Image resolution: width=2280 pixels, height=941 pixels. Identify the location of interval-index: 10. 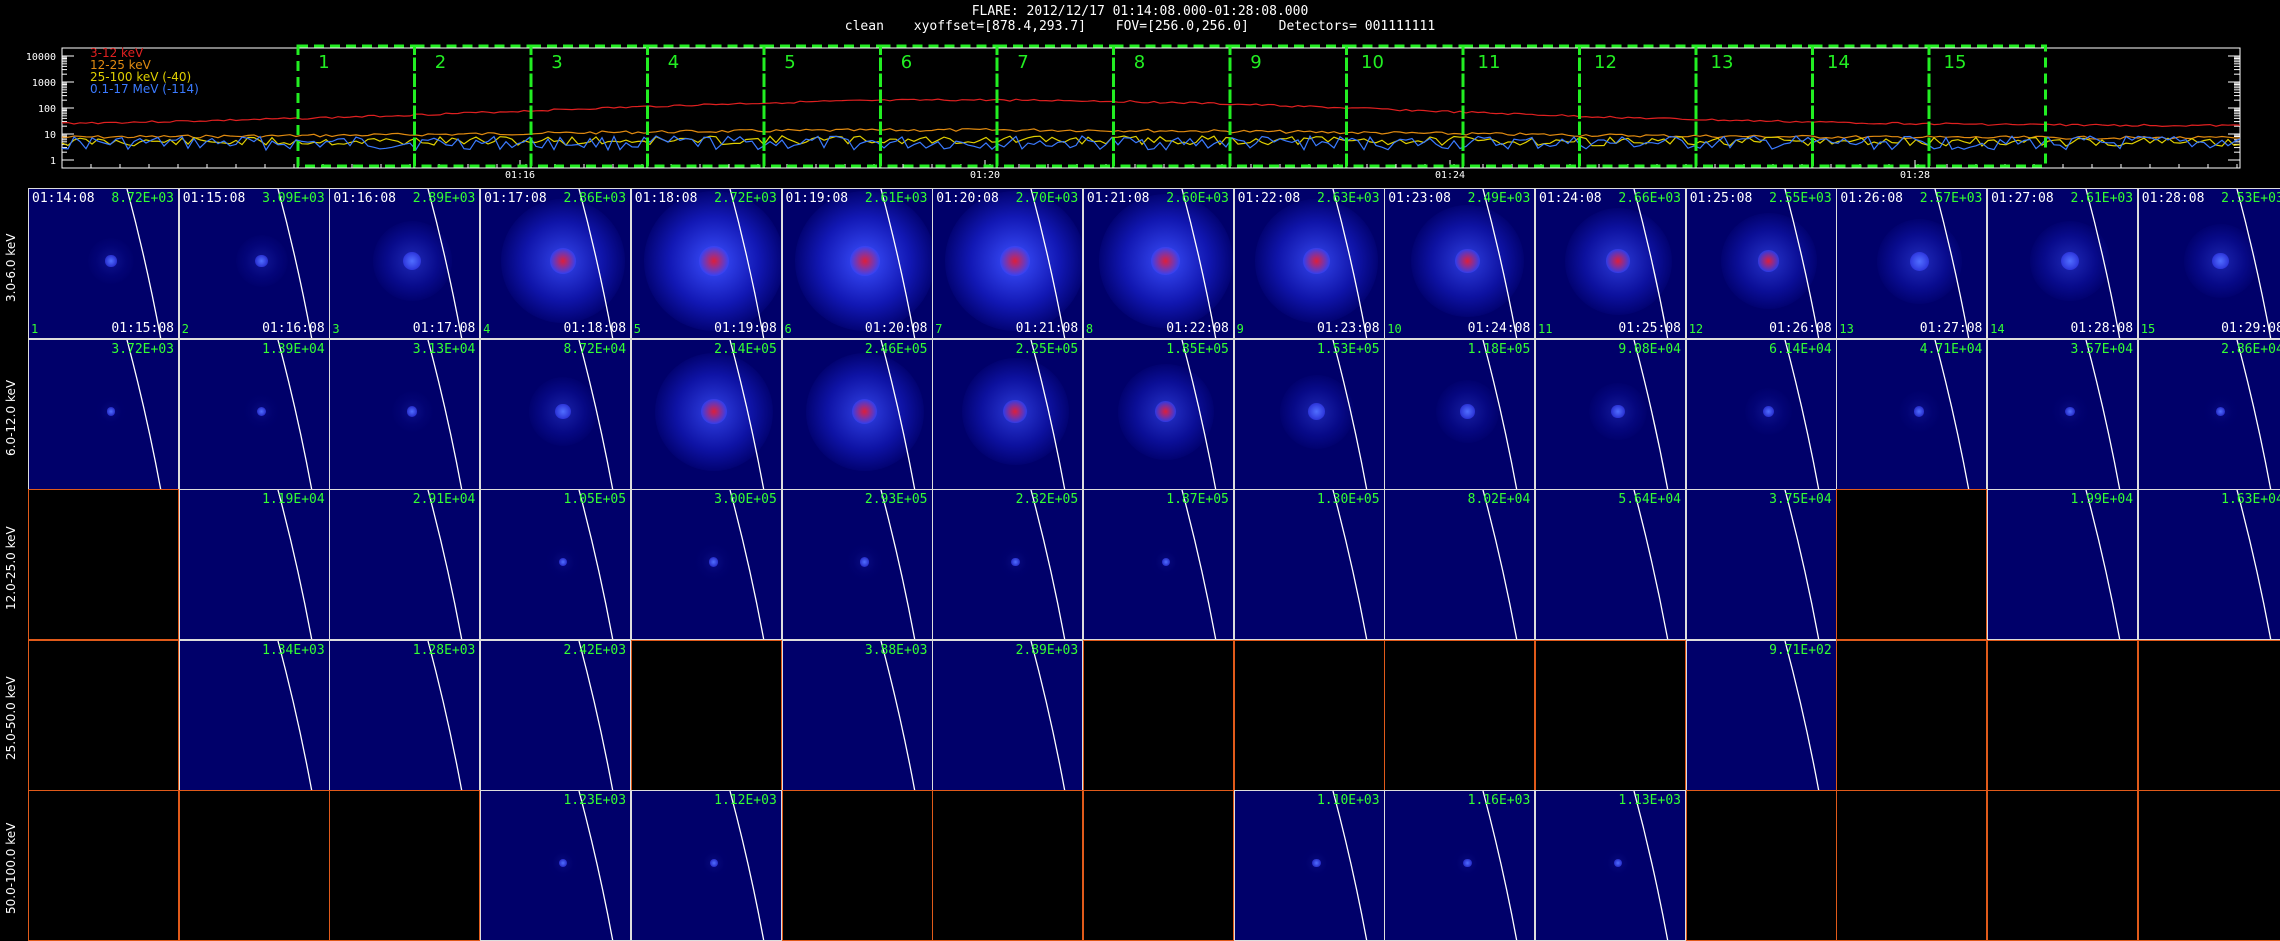
(1394, 329).